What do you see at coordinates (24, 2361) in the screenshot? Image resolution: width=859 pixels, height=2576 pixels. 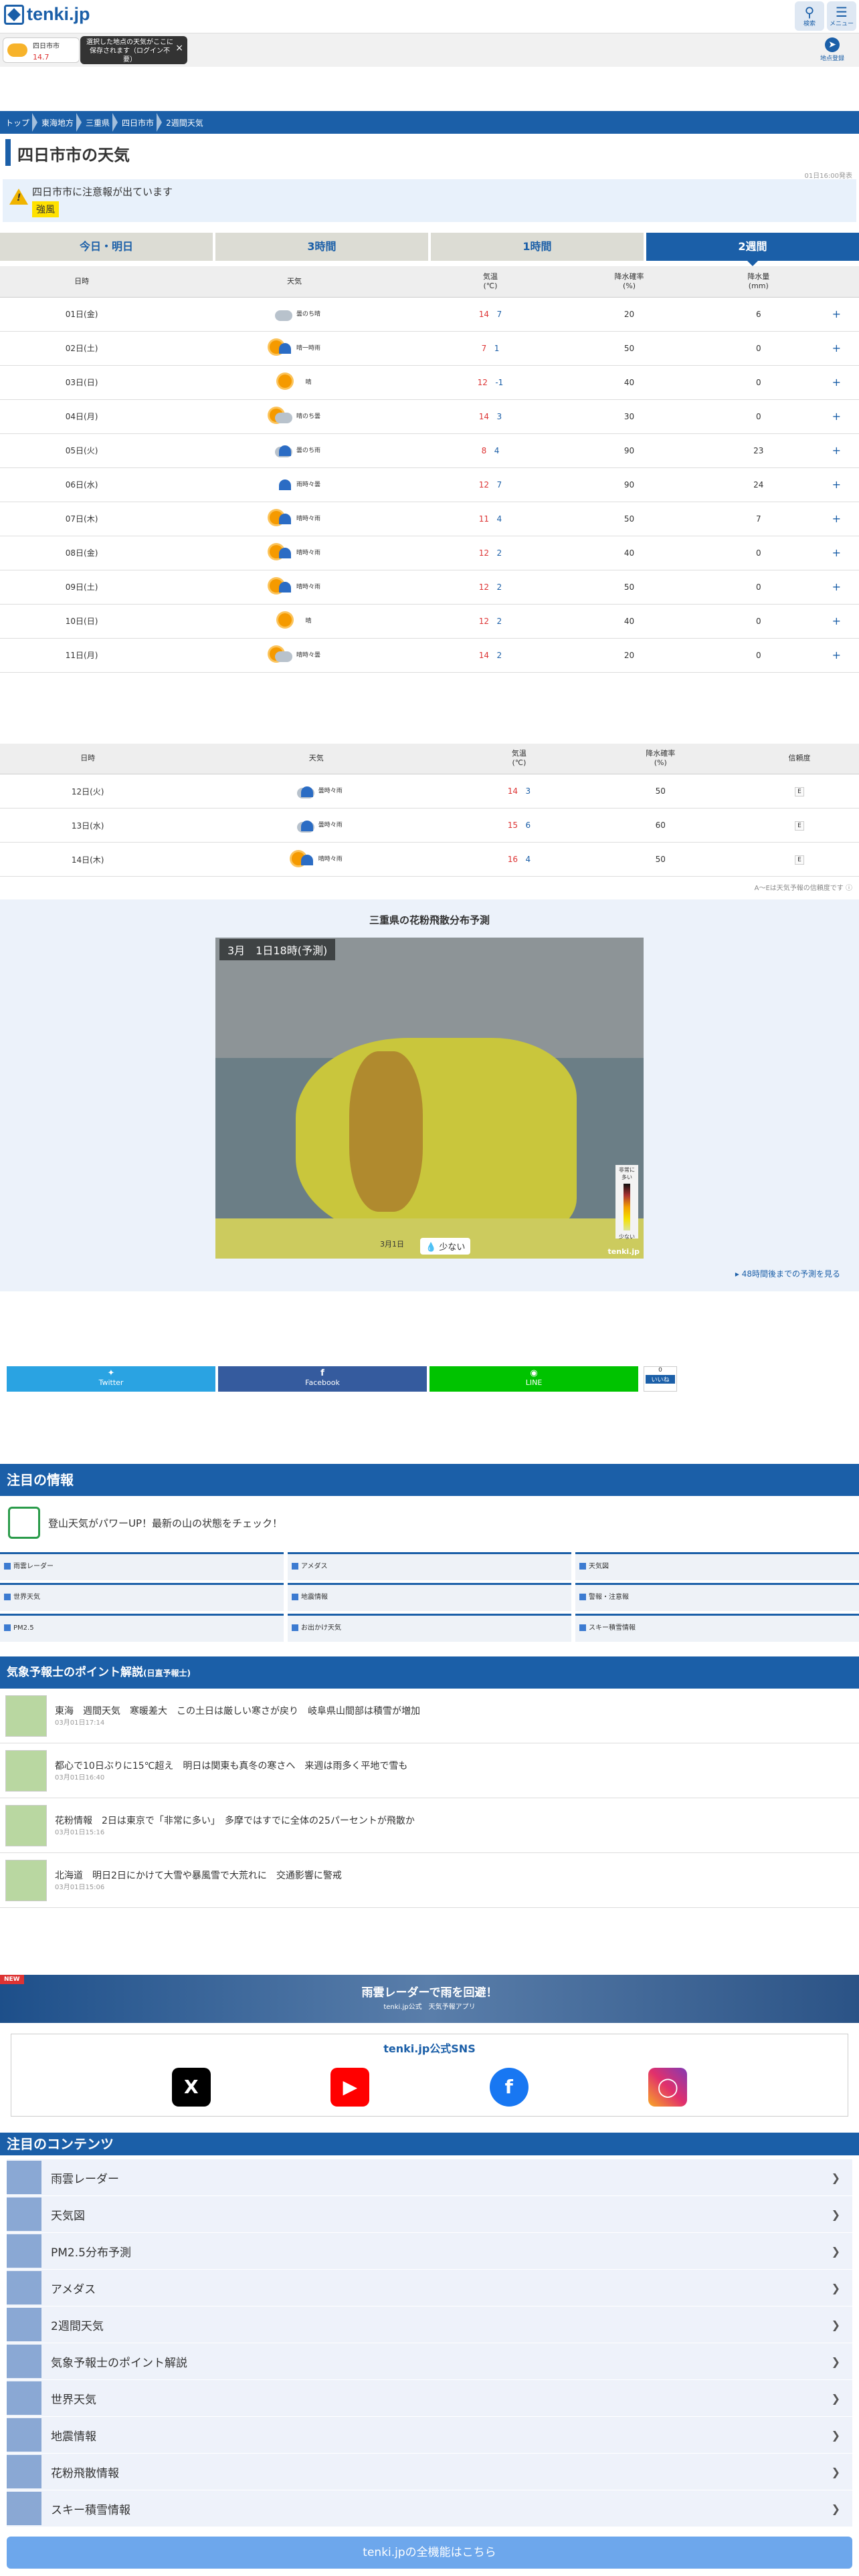 I see `content-thumbnail` at bounding box center [24, 2361].